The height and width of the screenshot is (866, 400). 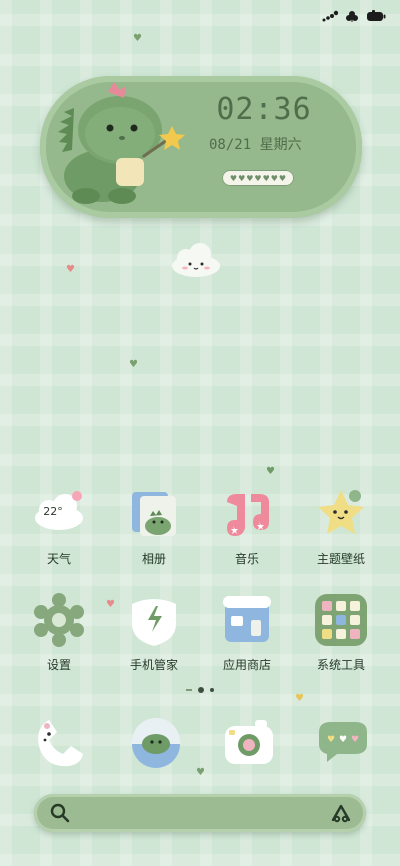 I want to click on app-label: 音乐, so click(x=246, y=559).